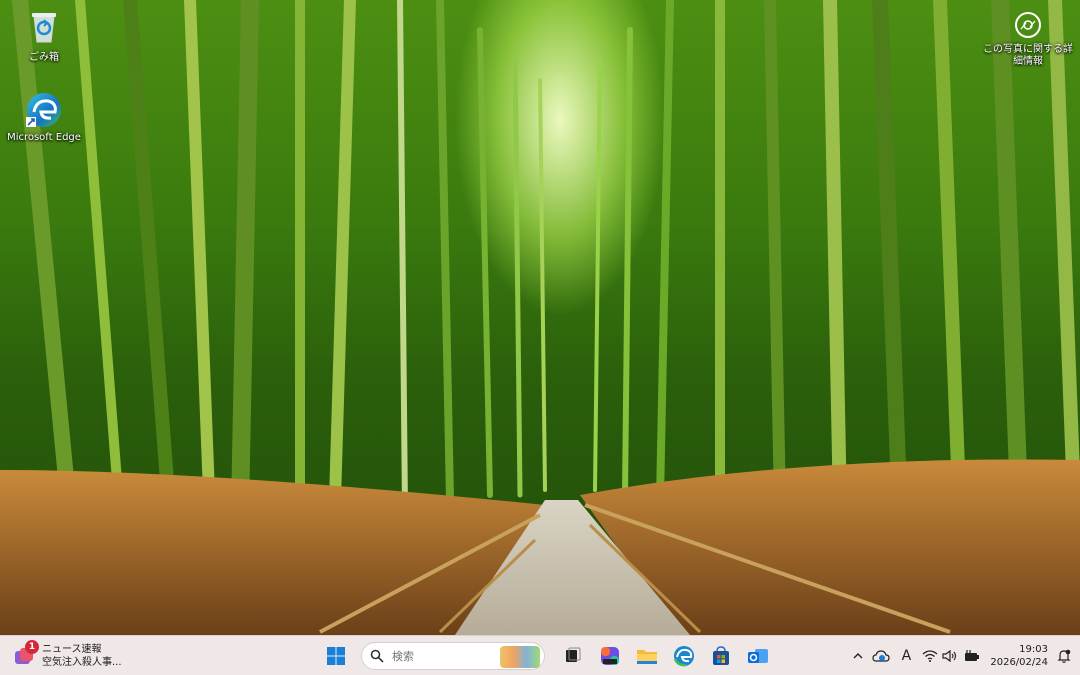 The width and height of the screenshot is (1080, 675). I want to click on taskbar-center, so click(549, 656).